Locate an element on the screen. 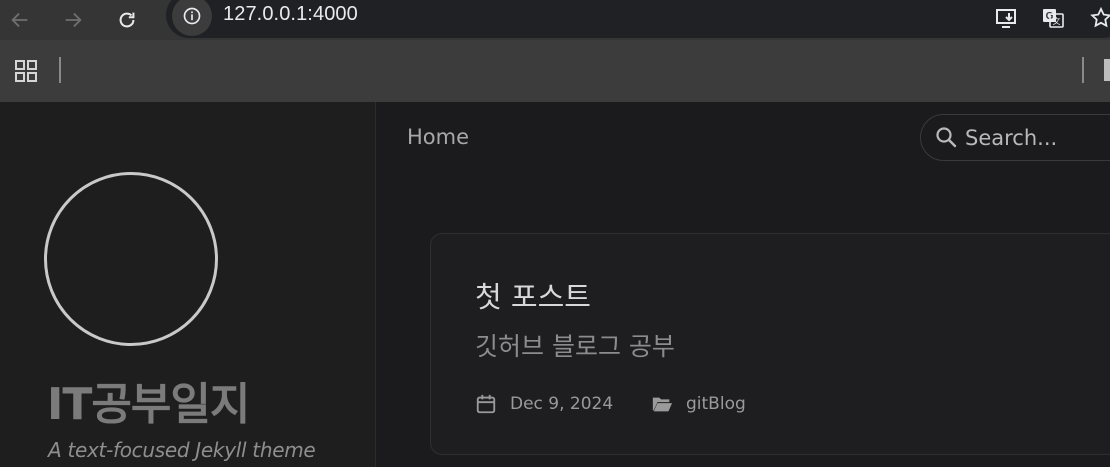  forward-arrow-icon is located at coordinates (73, 20).